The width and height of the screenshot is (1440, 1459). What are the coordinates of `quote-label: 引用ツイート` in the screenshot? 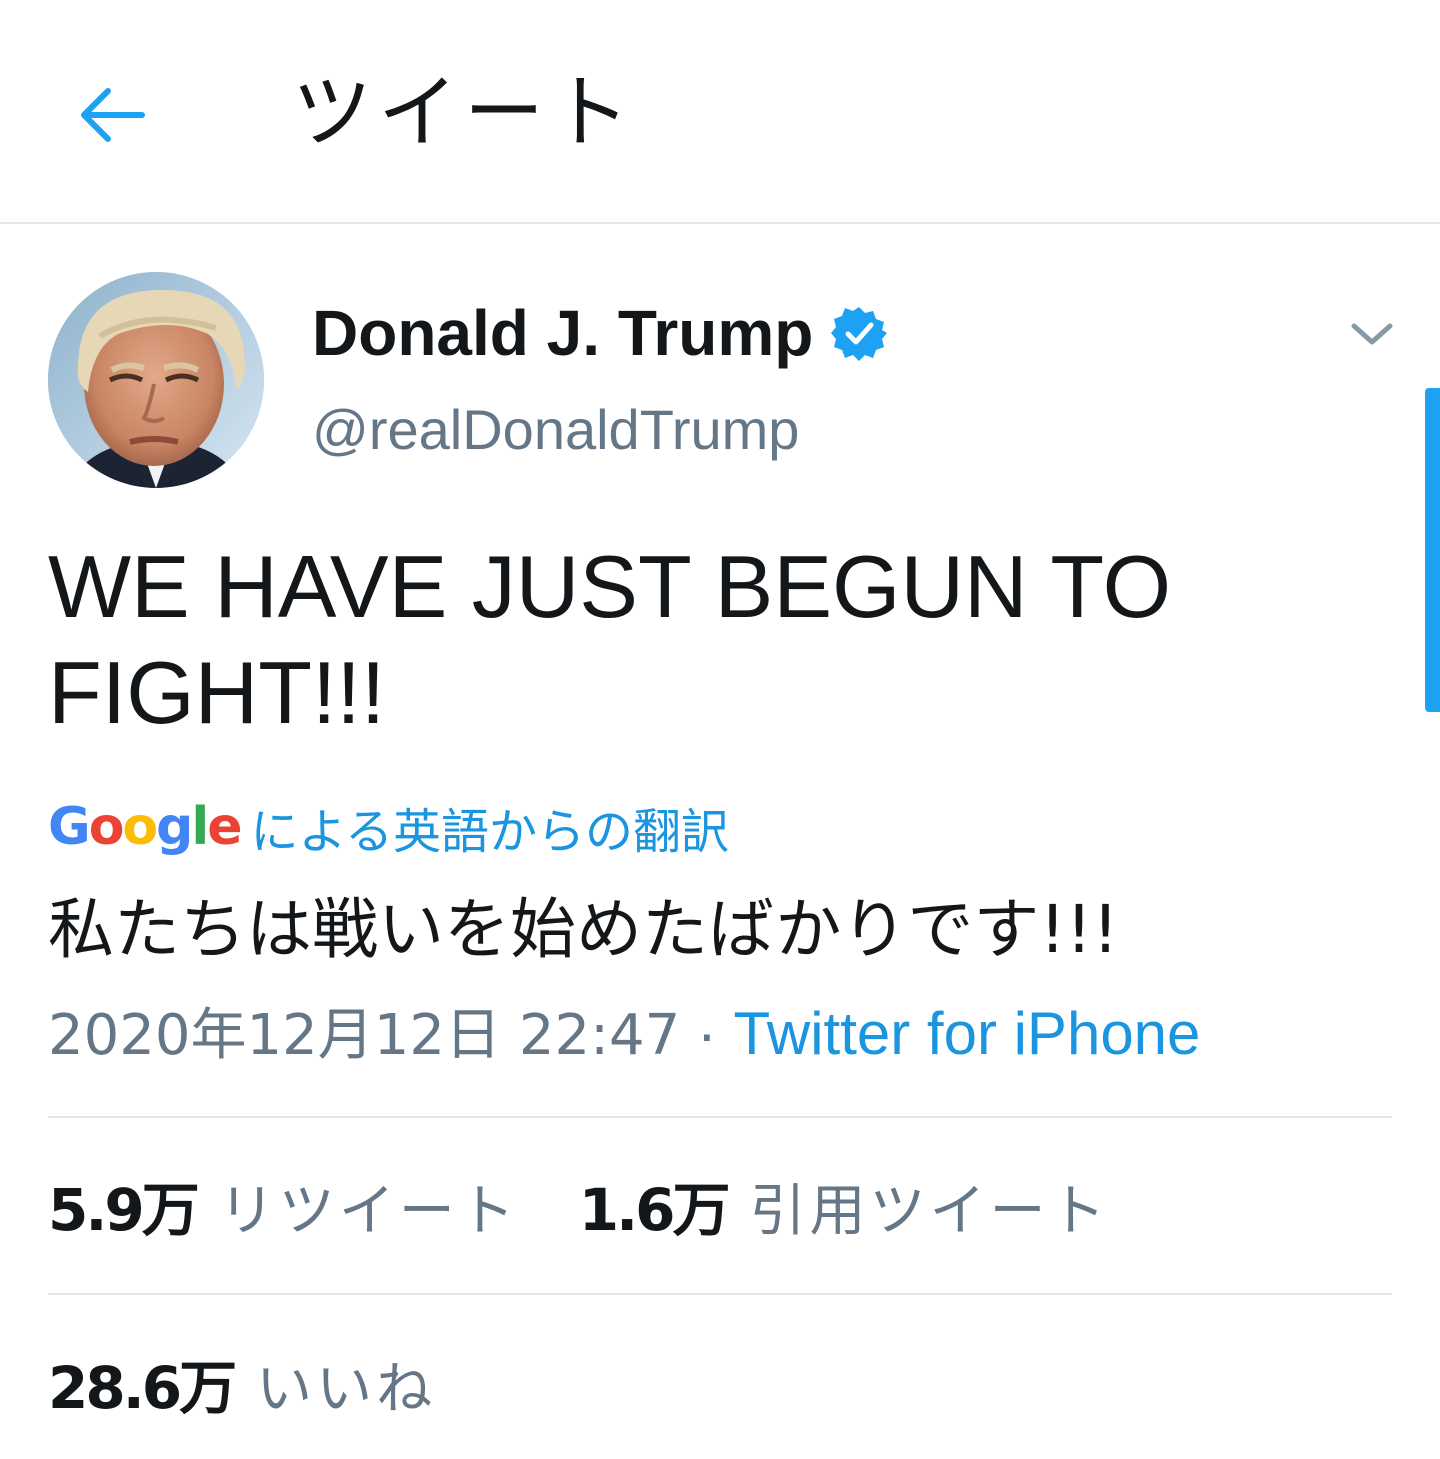 It's located at (929, 1211).